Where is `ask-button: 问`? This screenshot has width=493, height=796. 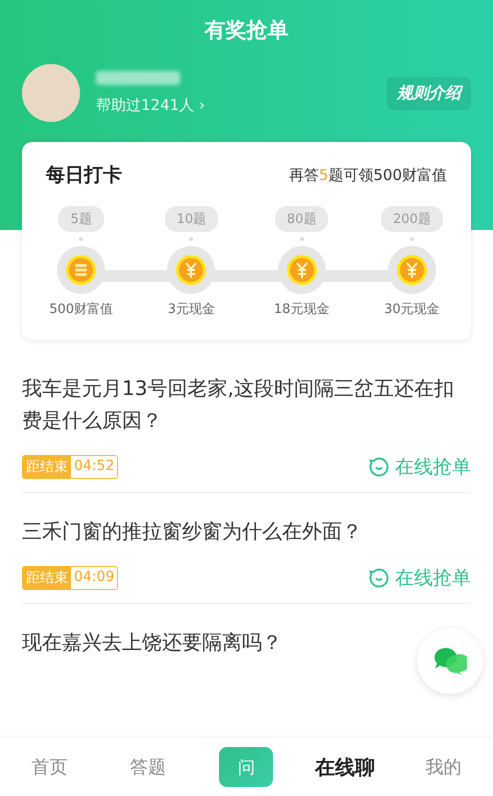 ask-button: 问 is located at coordinates (246, 767).